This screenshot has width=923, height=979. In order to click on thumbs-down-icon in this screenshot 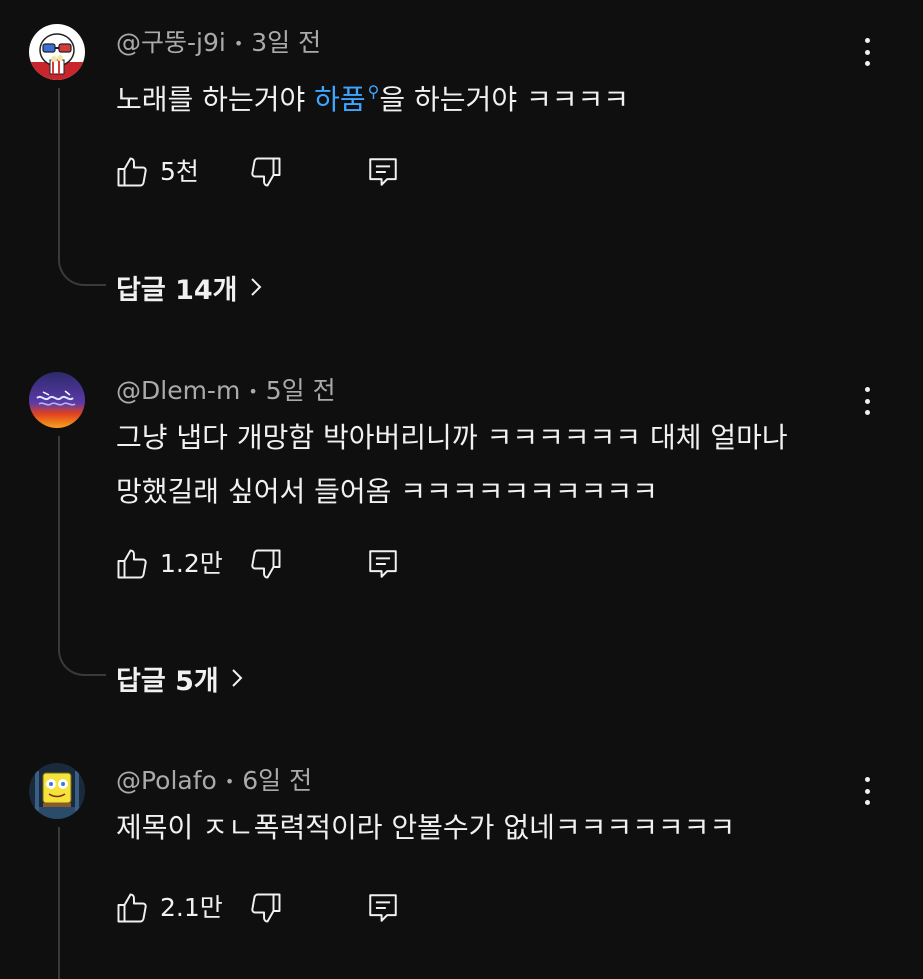, I will do `click(266, 908)`.